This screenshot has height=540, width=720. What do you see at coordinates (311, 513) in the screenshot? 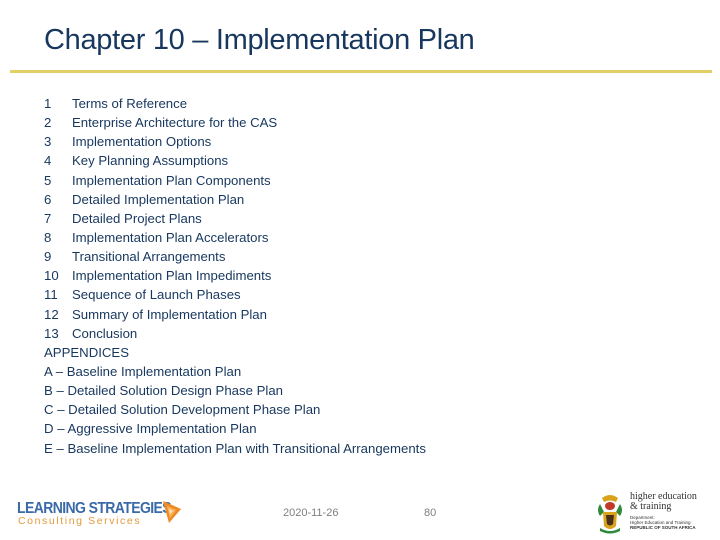
I see `footer-date: 2020-11-26` at bounding box center [311, 513].